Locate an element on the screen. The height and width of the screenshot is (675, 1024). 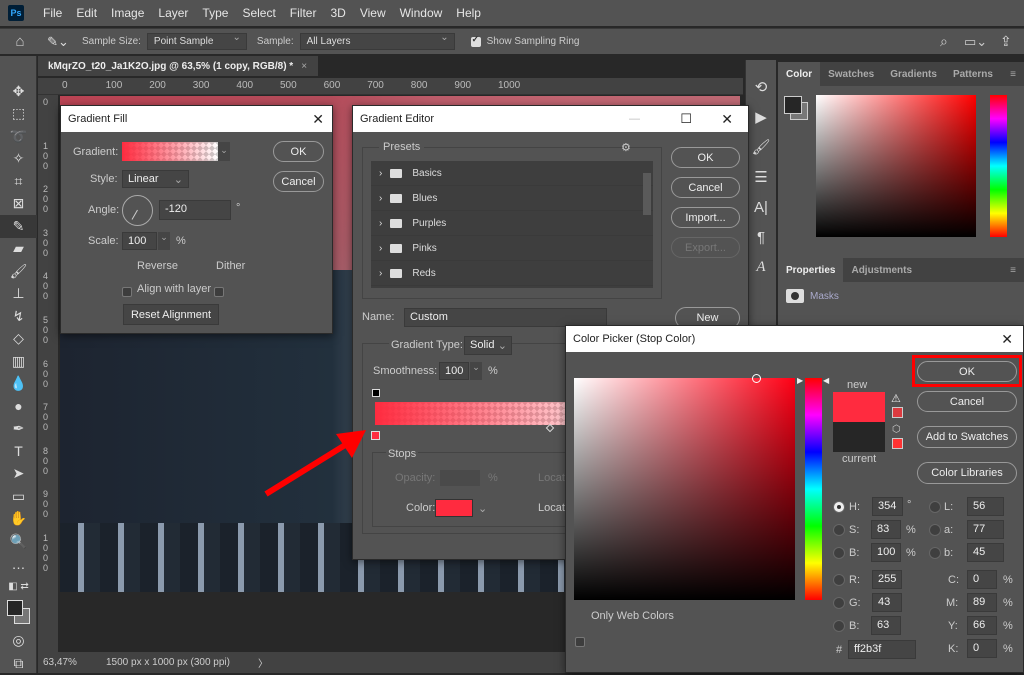
eyedropper-tool-icon: ✎ is located at coordinates (18, 226).